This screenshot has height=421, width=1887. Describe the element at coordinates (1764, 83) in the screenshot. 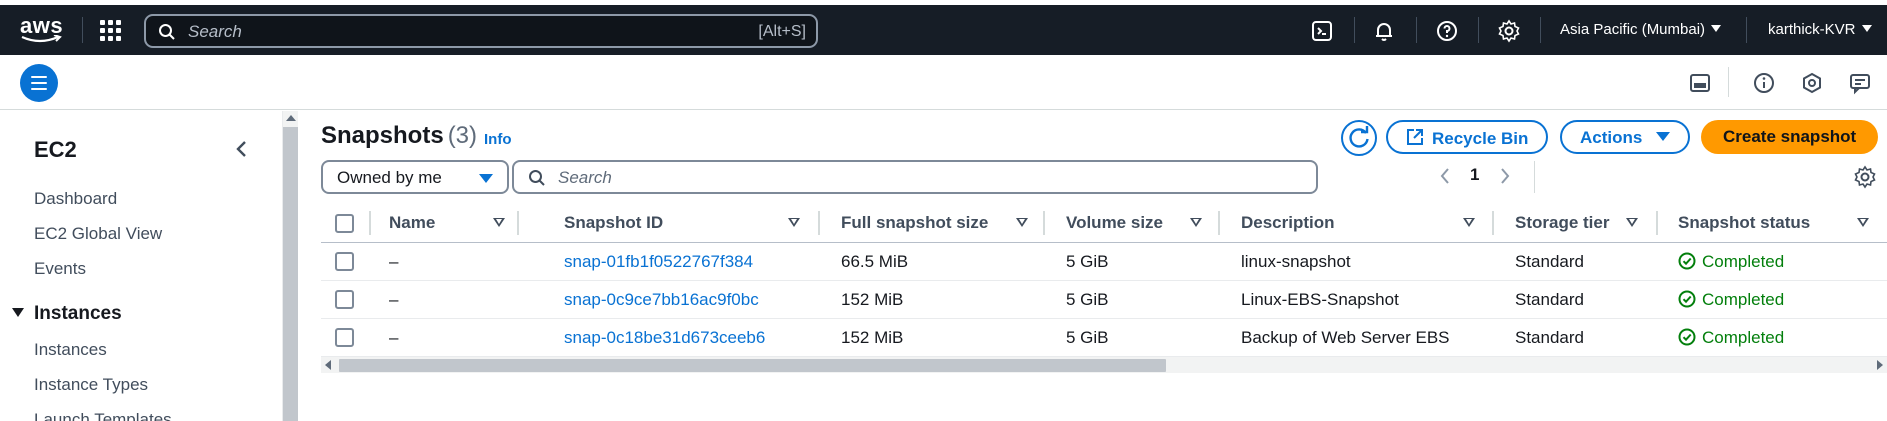

I see `info-icon` at that location.